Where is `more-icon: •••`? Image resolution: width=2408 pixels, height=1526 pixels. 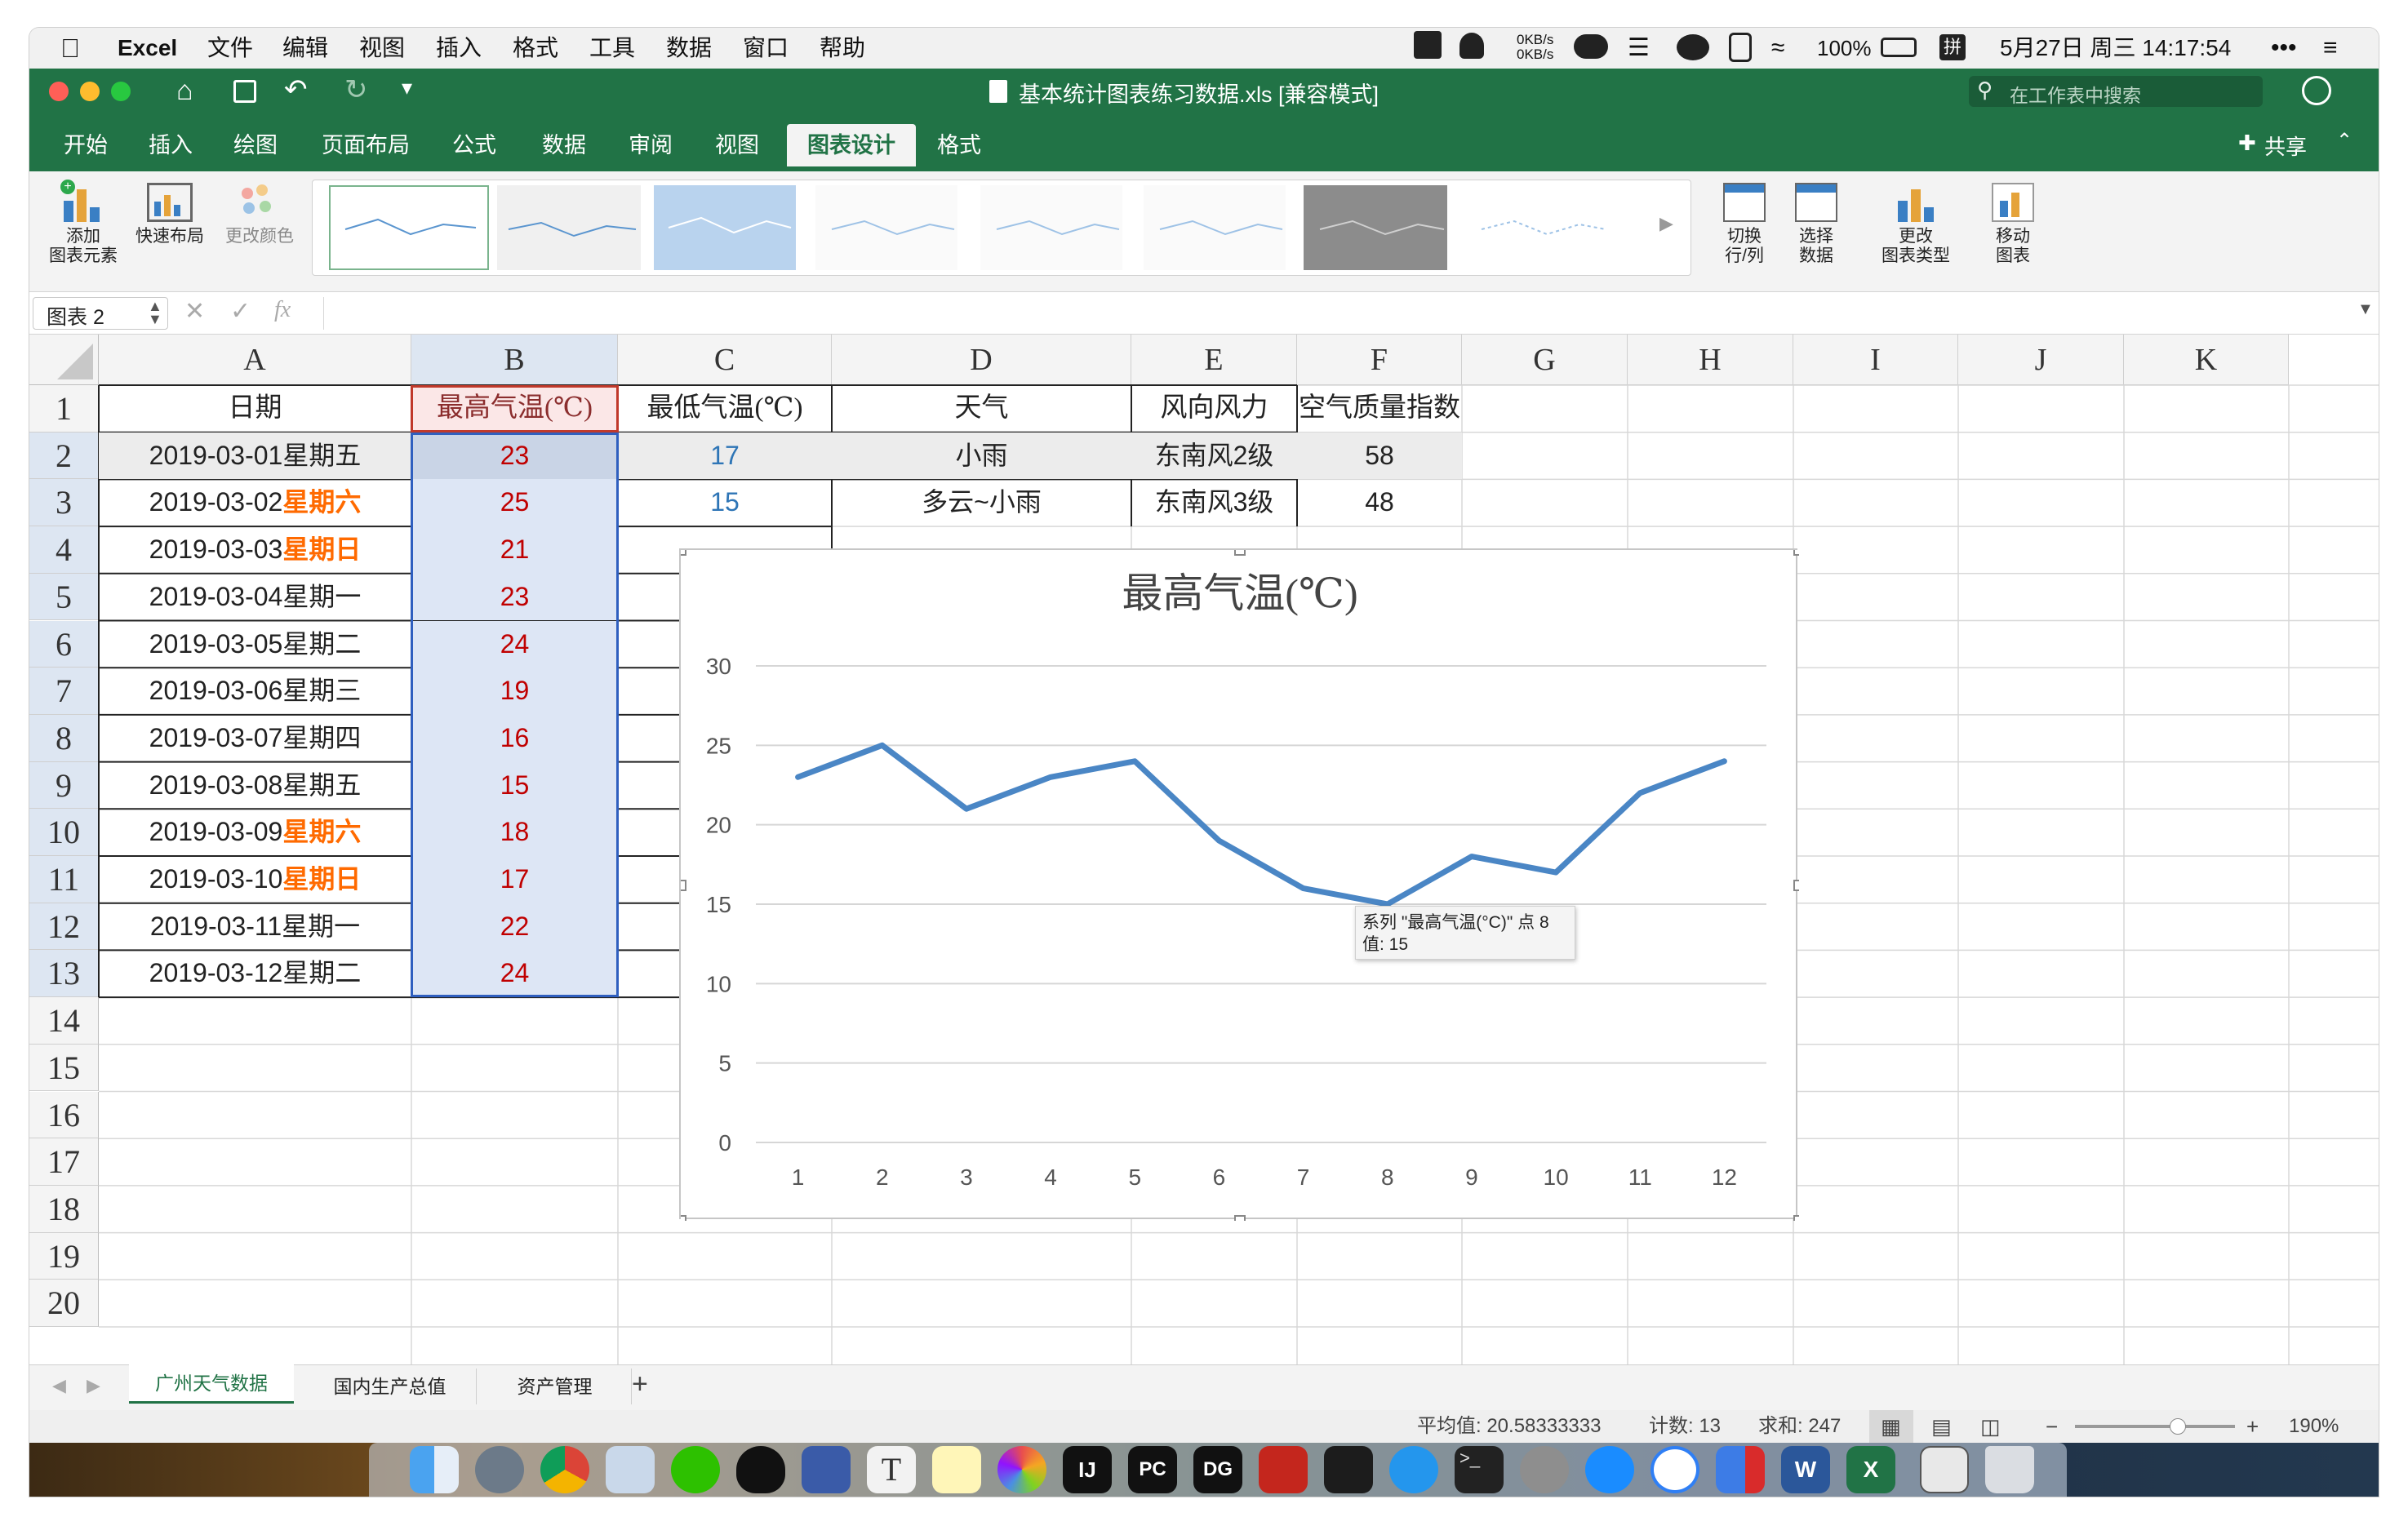 more-icon: ••• is located at coordinates (2284, 49).